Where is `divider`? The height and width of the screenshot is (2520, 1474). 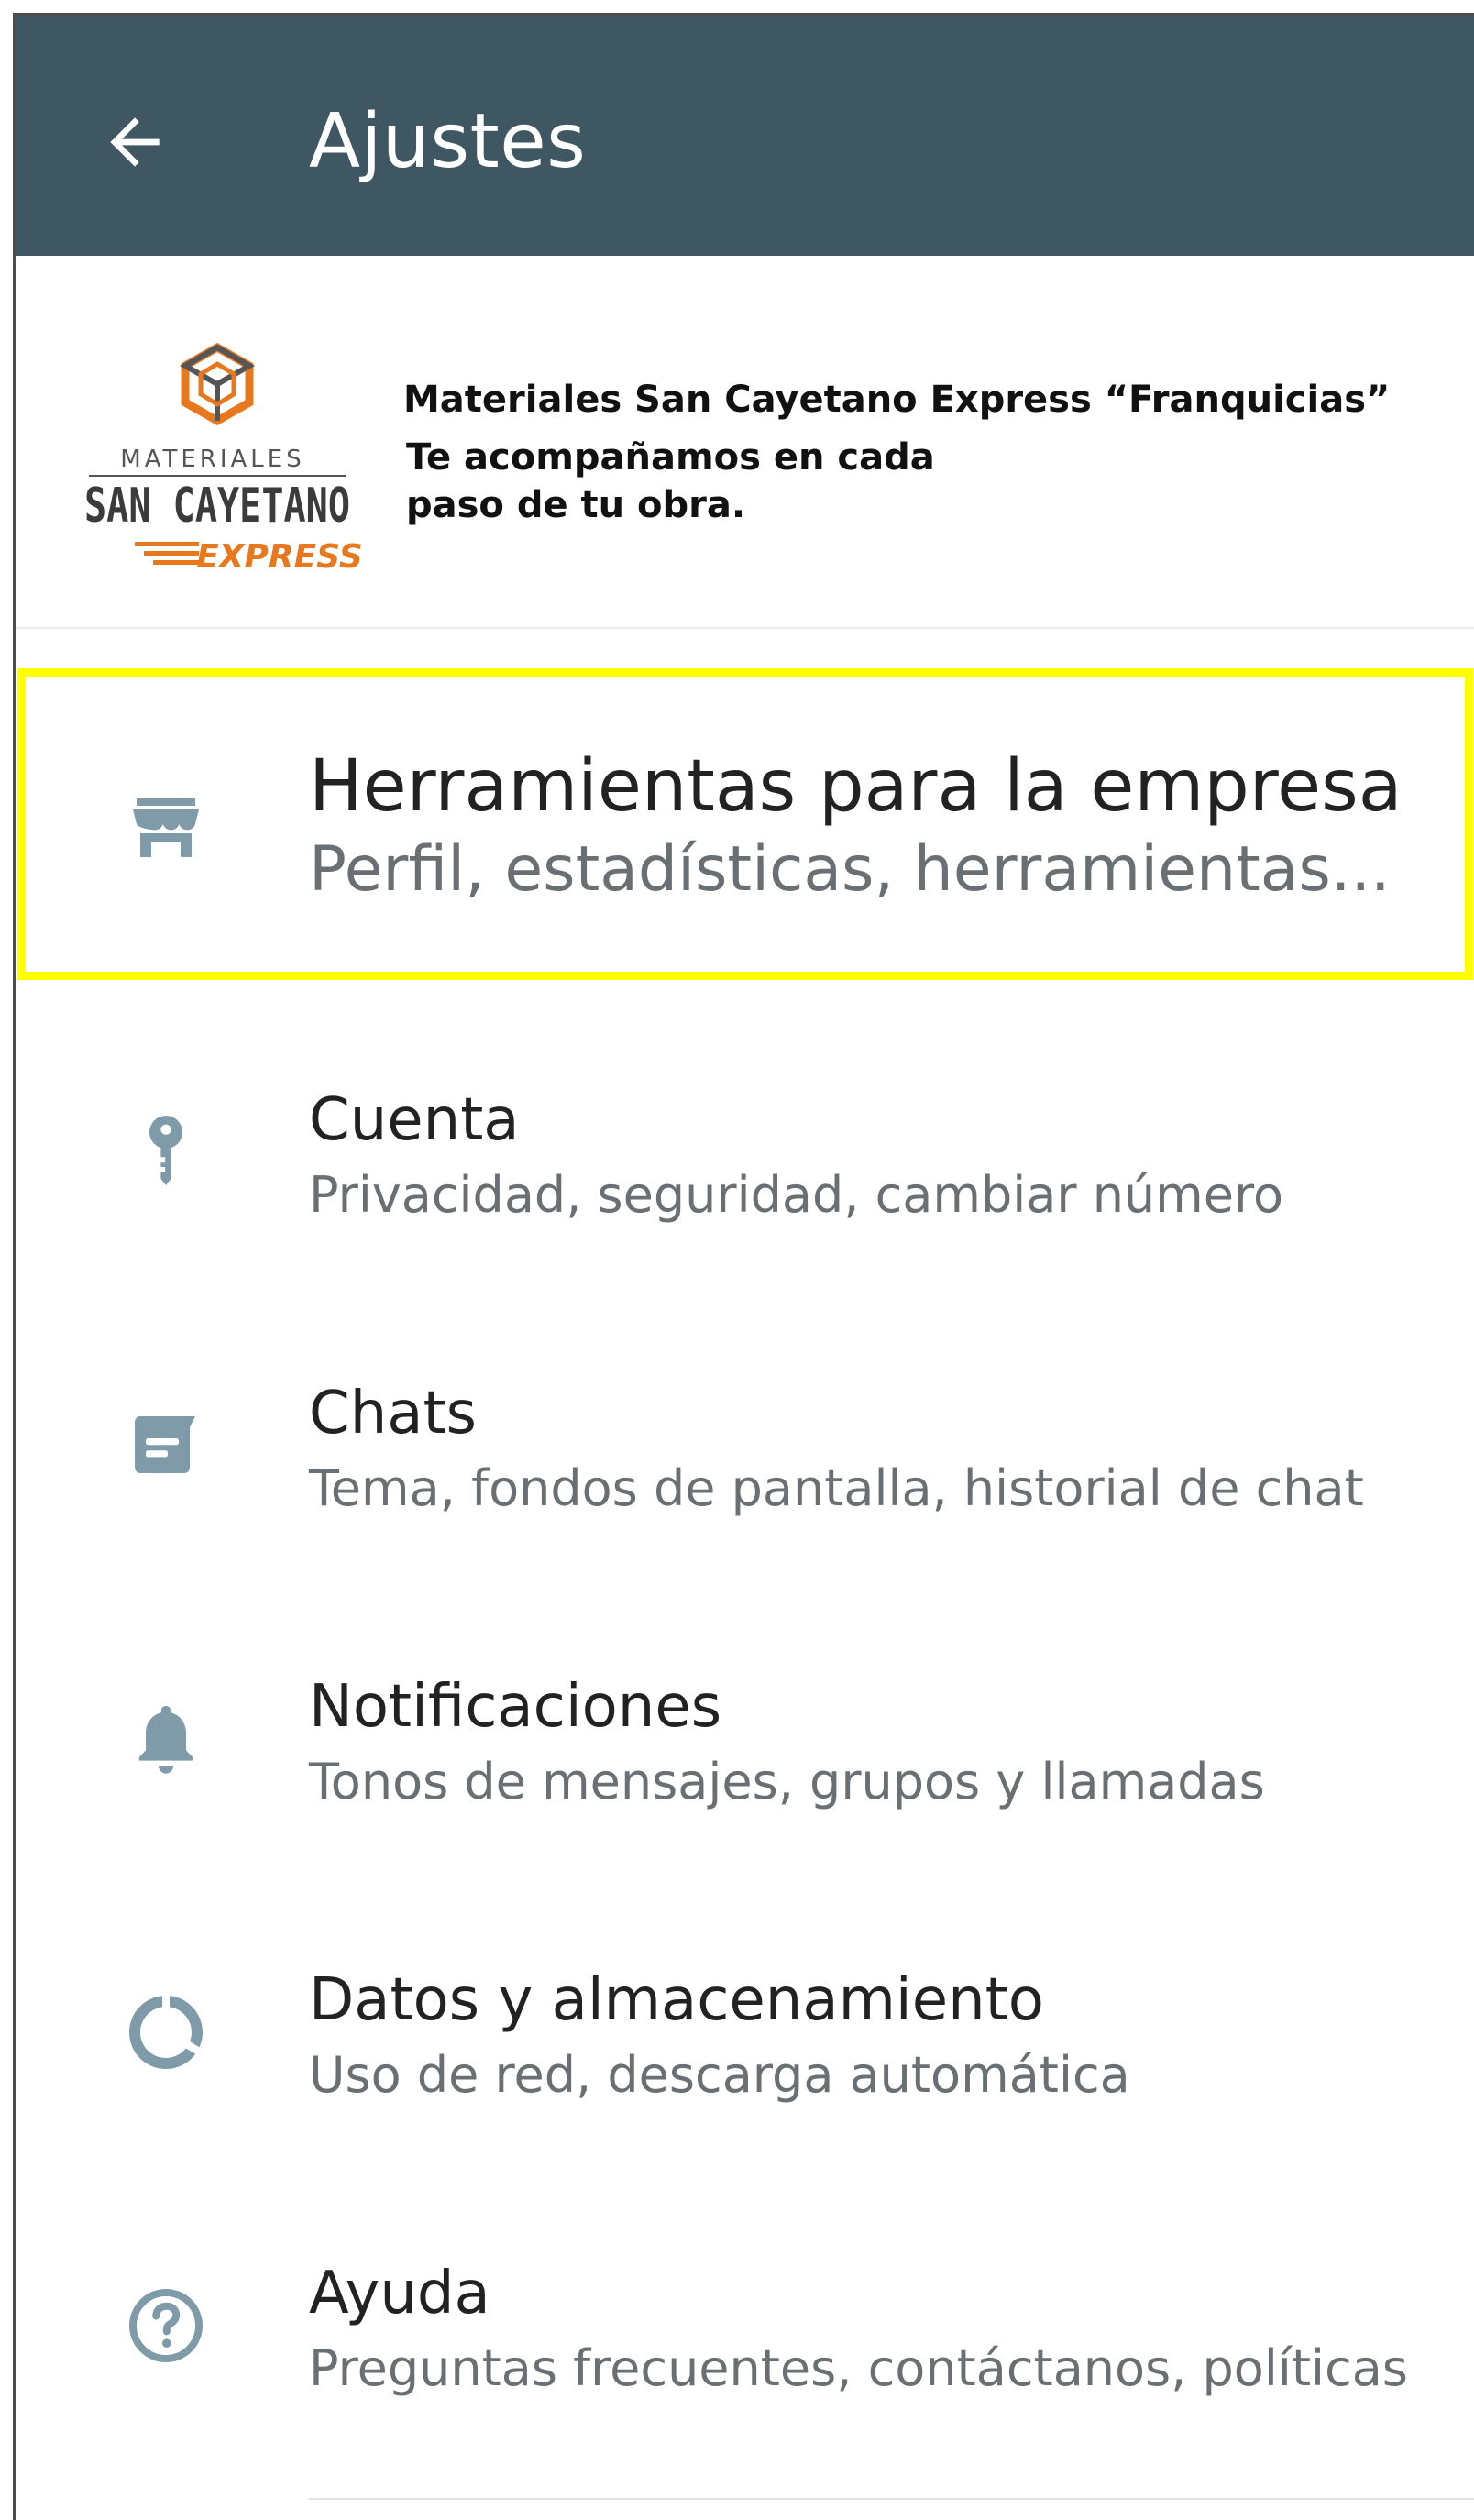 divider is located at coordinates (891, 2499).